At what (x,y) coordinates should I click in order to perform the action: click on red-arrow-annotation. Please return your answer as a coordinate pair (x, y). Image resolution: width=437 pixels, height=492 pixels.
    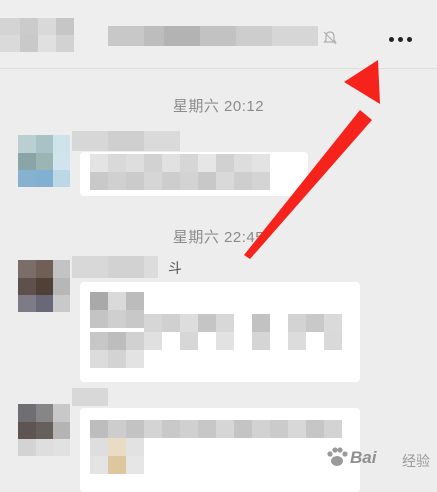
    Looking at the image, I should click on (312, 159).